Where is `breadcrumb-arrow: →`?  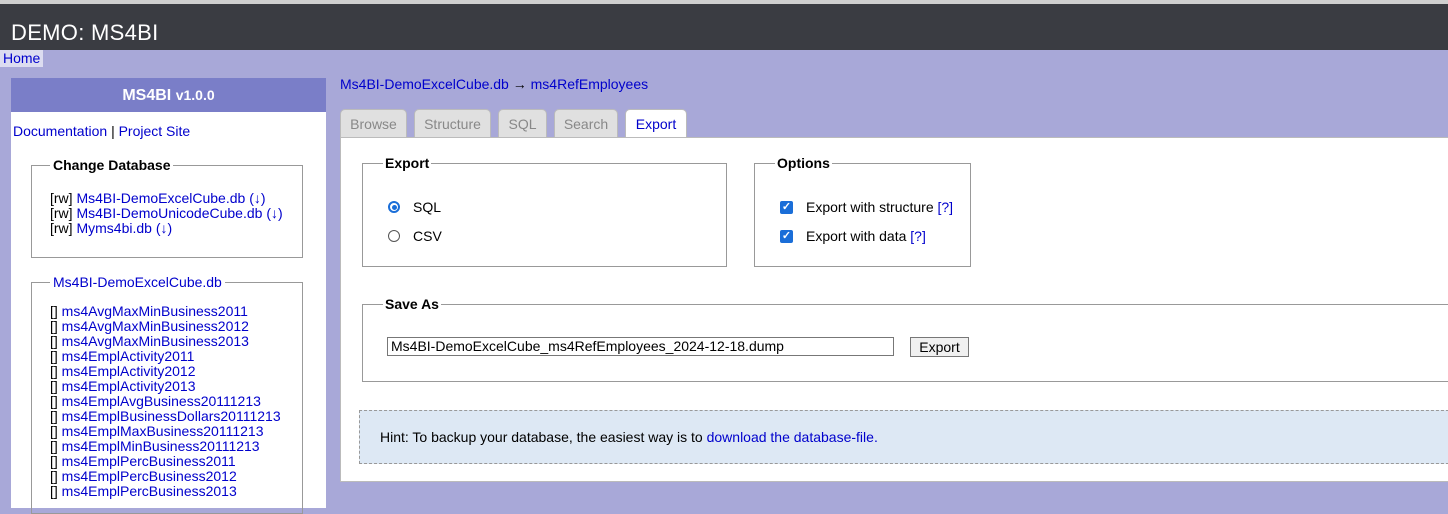 breadcrumb-arrow: → is located at coordinates (519, 84).